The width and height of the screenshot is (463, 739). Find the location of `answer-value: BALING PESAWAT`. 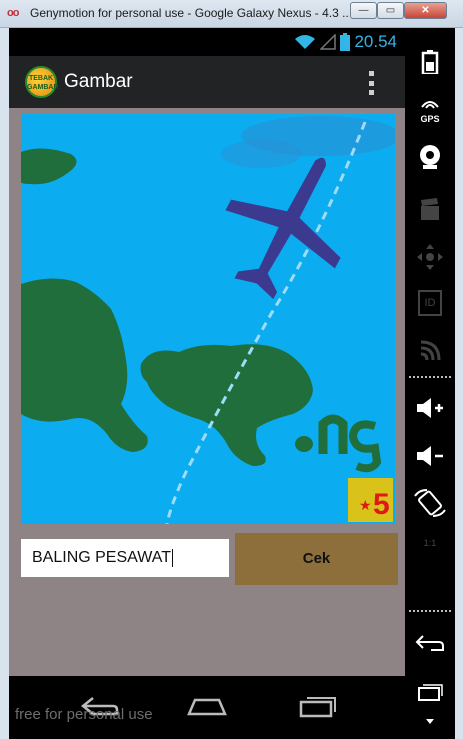

answer-value: BALING PESAWAT is located at coordinates (101, 557).